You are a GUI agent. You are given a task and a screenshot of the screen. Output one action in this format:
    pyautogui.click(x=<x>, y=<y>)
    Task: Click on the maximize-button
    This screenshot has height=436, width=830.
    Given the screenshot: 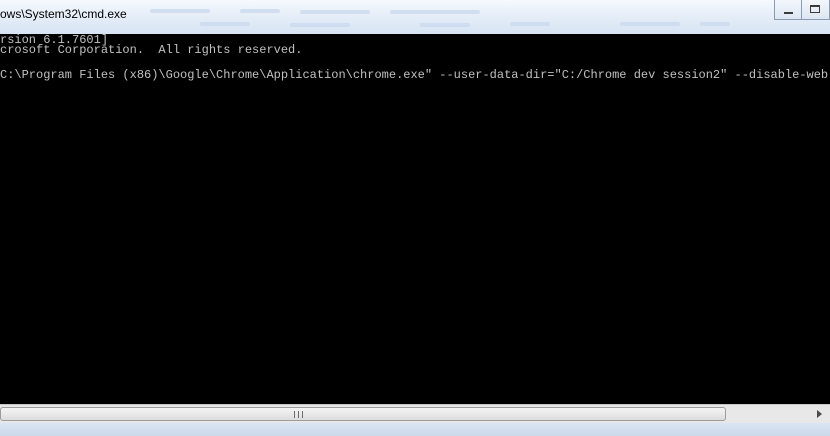 What is the action you would take?
    pyautogui.click(x=816, y=10)
    